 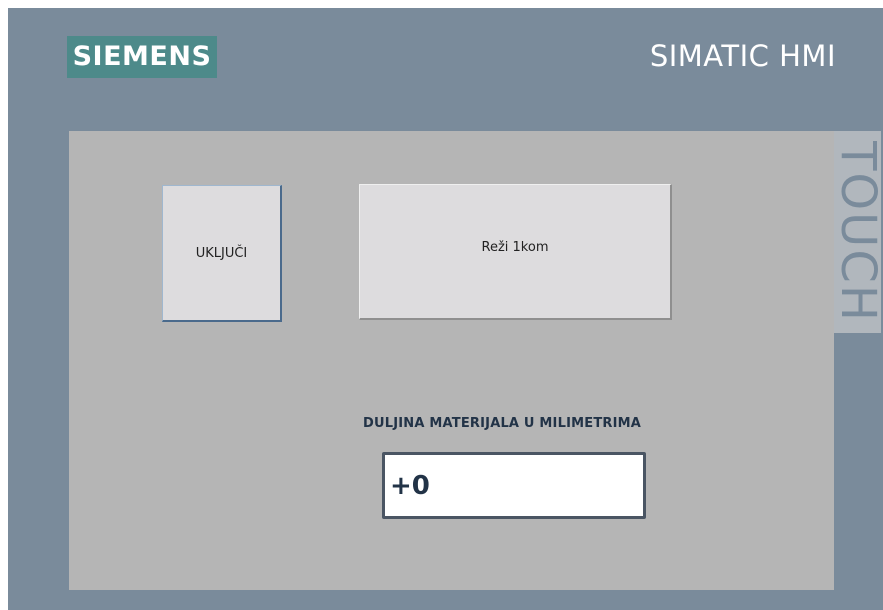 I want to click on cut-one-piece-button: Reži 1kom, so click(x=515, y=252).